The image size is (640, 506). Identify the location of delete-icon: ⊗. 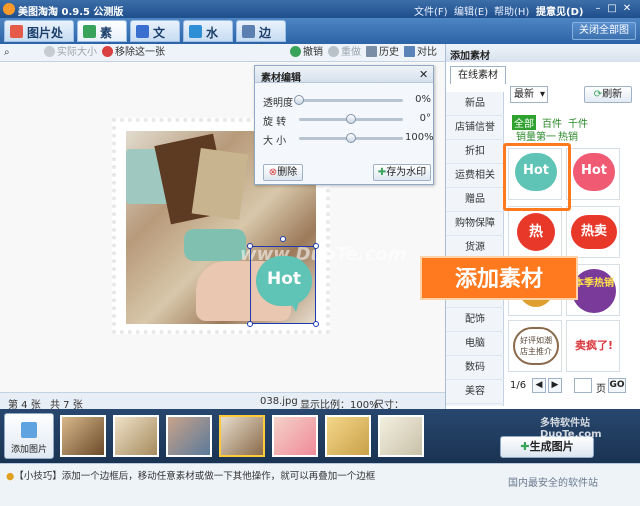
(273, 172).